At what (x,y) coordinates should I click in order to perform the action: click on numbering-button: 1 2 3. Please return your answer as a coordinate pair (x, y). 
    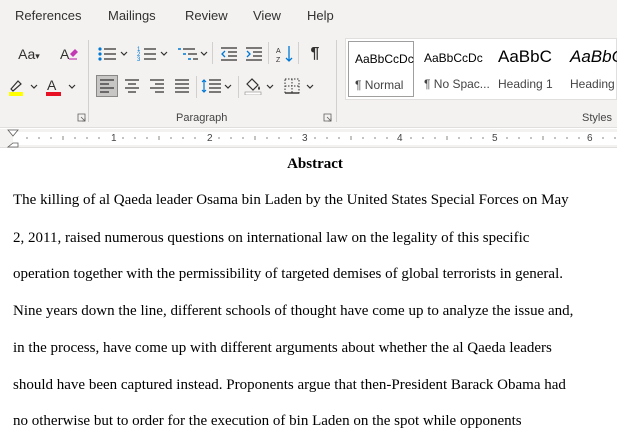
    Looking at the image, I should click on (153, 54).